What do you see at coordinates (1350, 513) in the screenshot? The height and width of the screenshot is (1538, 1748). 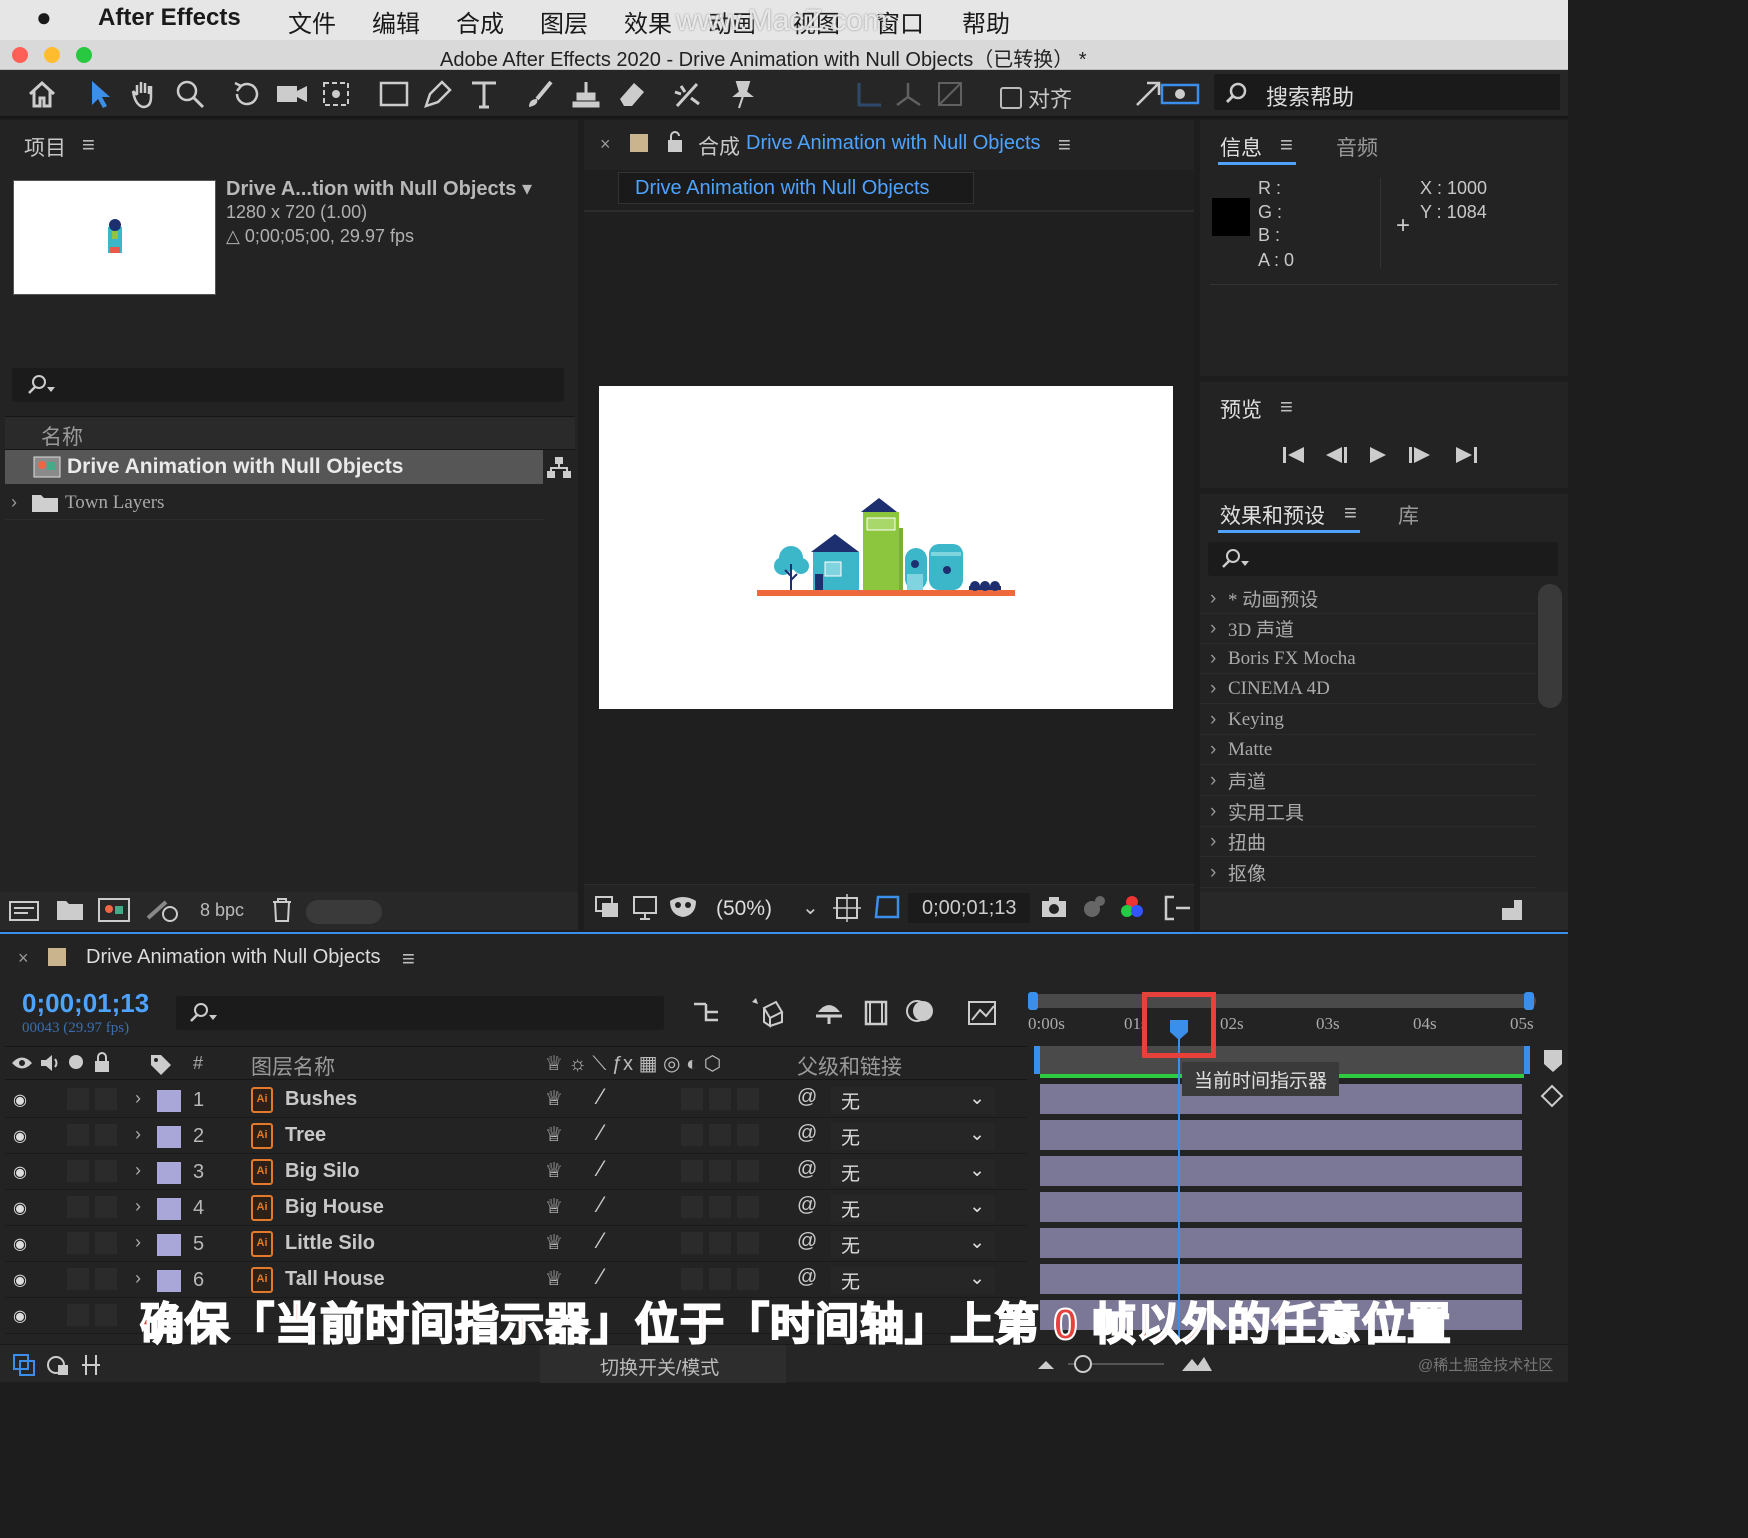 I see `effects-panel-menu-icon: ≡` at bounding box center [1350, 513].